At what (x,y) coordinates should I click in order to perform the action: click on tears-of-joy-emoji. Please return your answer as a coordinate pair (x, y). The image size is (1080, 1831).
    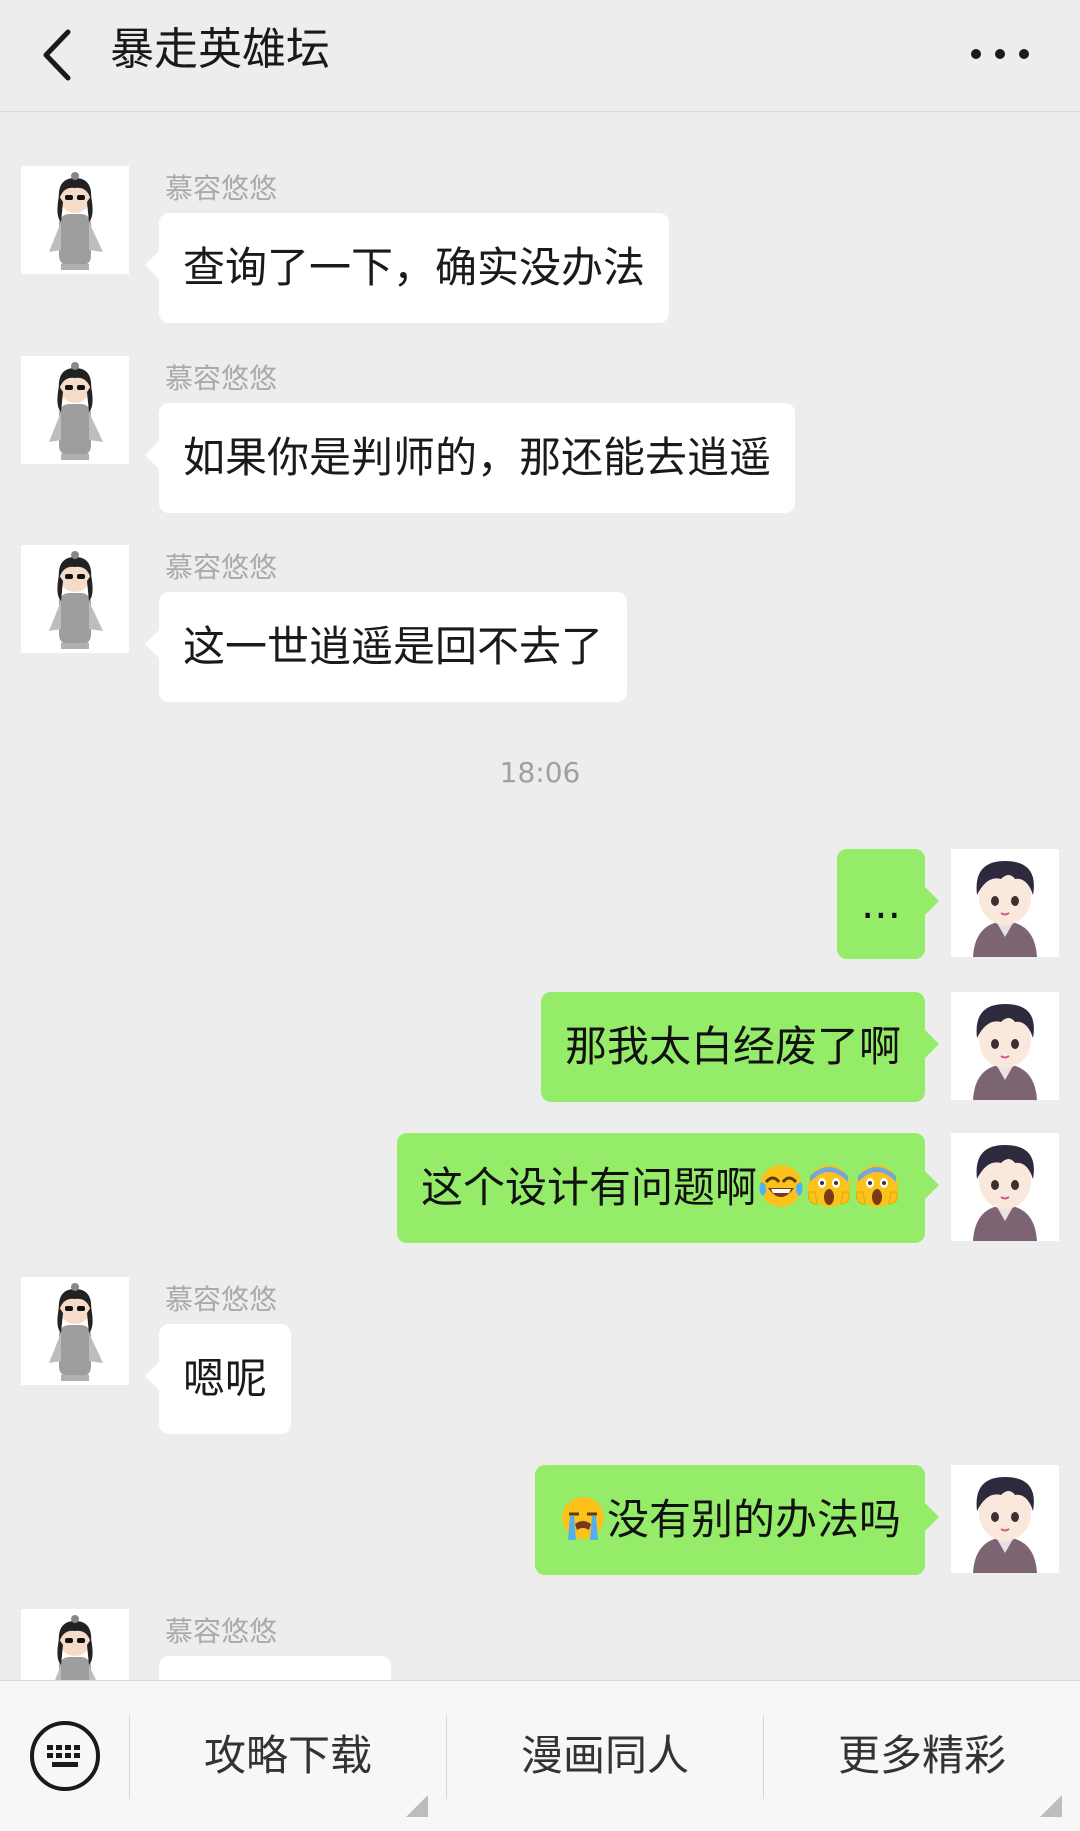
    Looking at the image, I should click on (781, 1186).